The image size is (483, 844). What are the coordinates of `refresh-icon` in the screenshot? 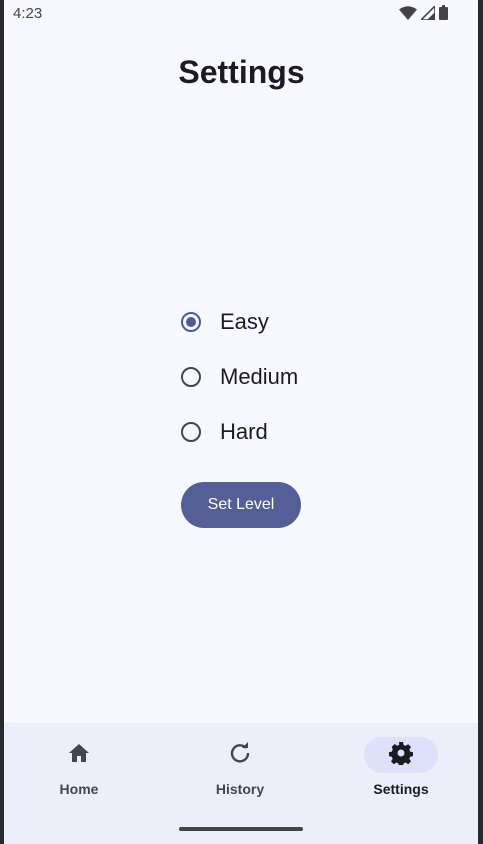 It's located at (240, 755).